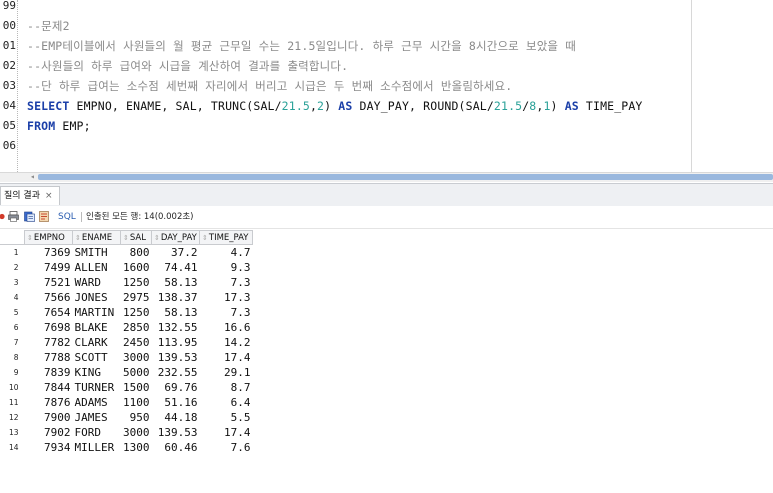  What do you see at coordinates (176, 387) in the screenshot?
I see `cell-day-pay: 69.76` at bounding box center [176, 387].